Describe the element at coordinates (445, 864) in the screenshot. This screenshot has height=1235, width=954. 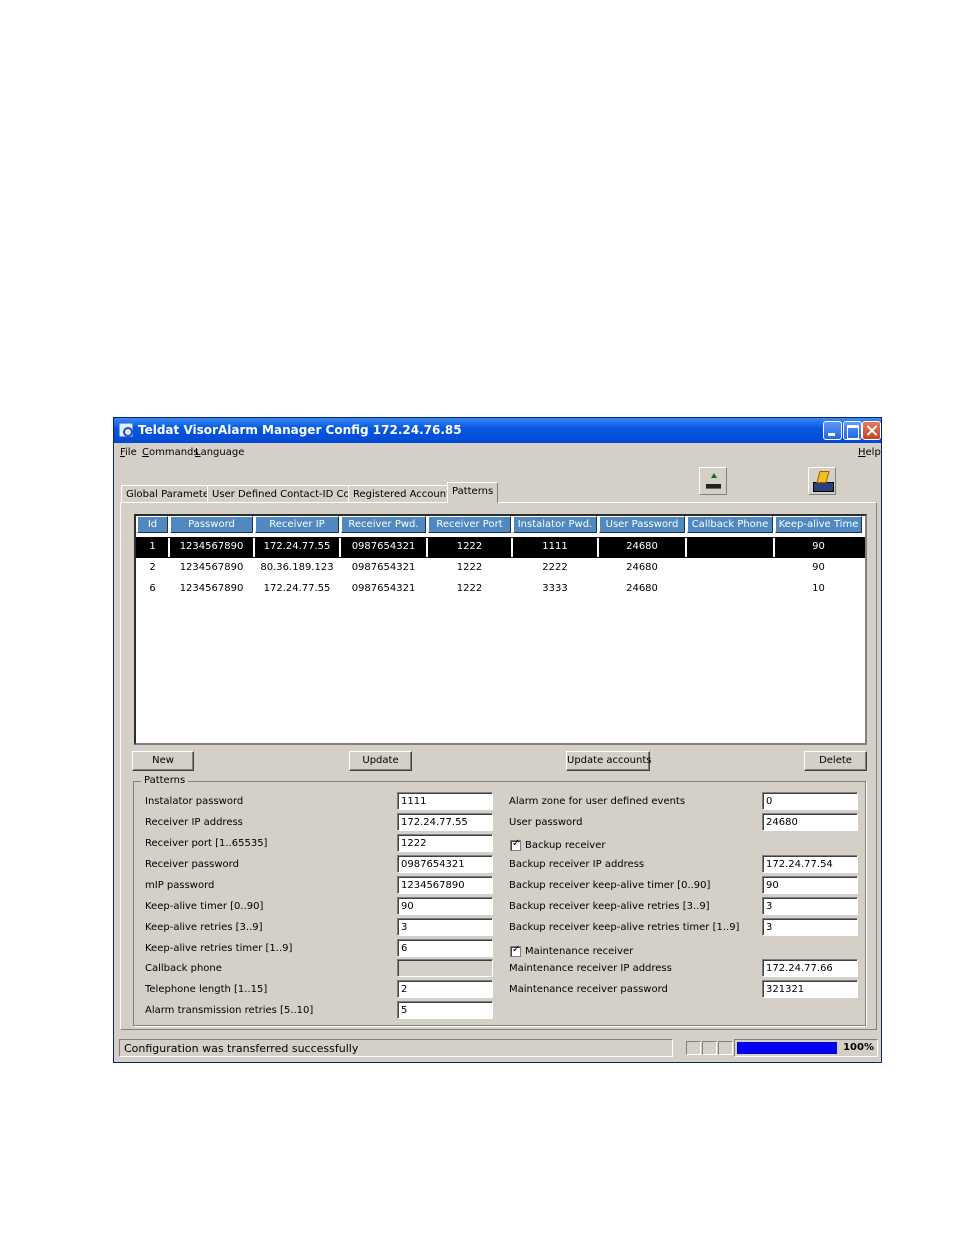
I see `receiver-password-field: 0987654321` at that location.